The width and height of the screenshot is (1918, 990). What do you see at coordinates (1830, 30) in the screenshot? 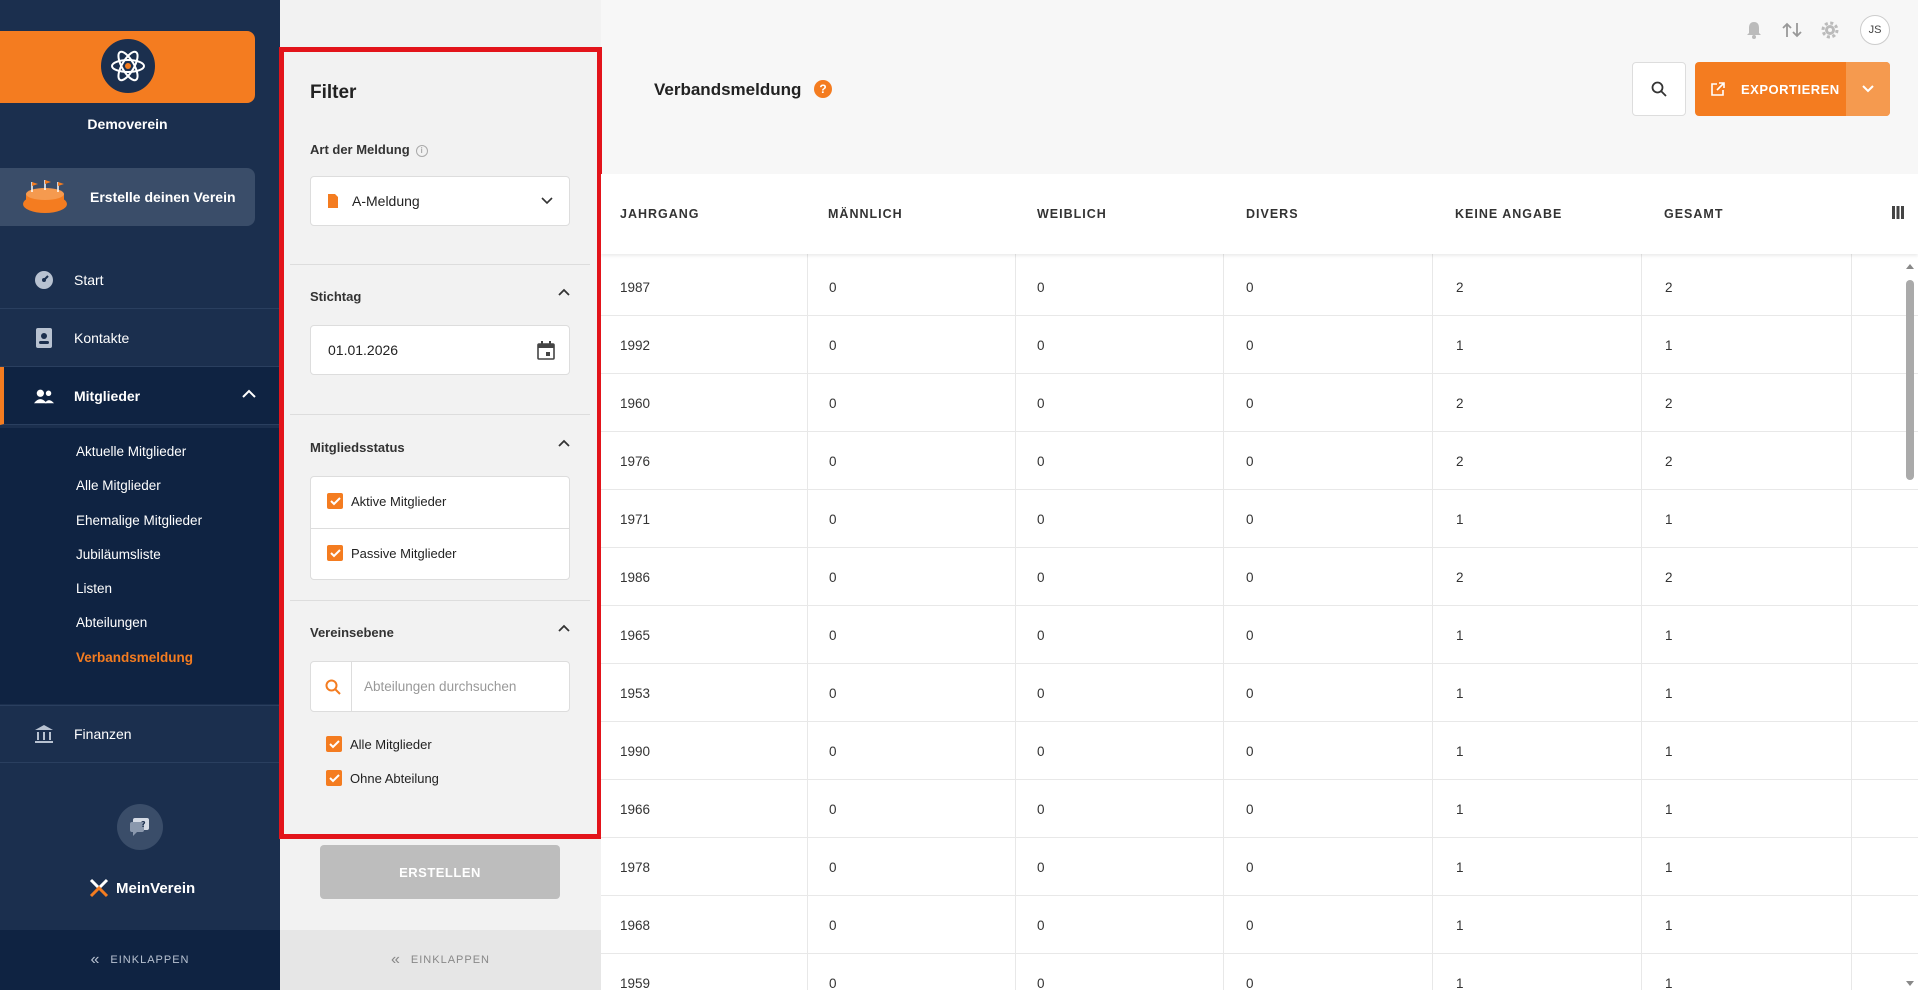
I see `gear-icon` at bounding box center [1830, 30].